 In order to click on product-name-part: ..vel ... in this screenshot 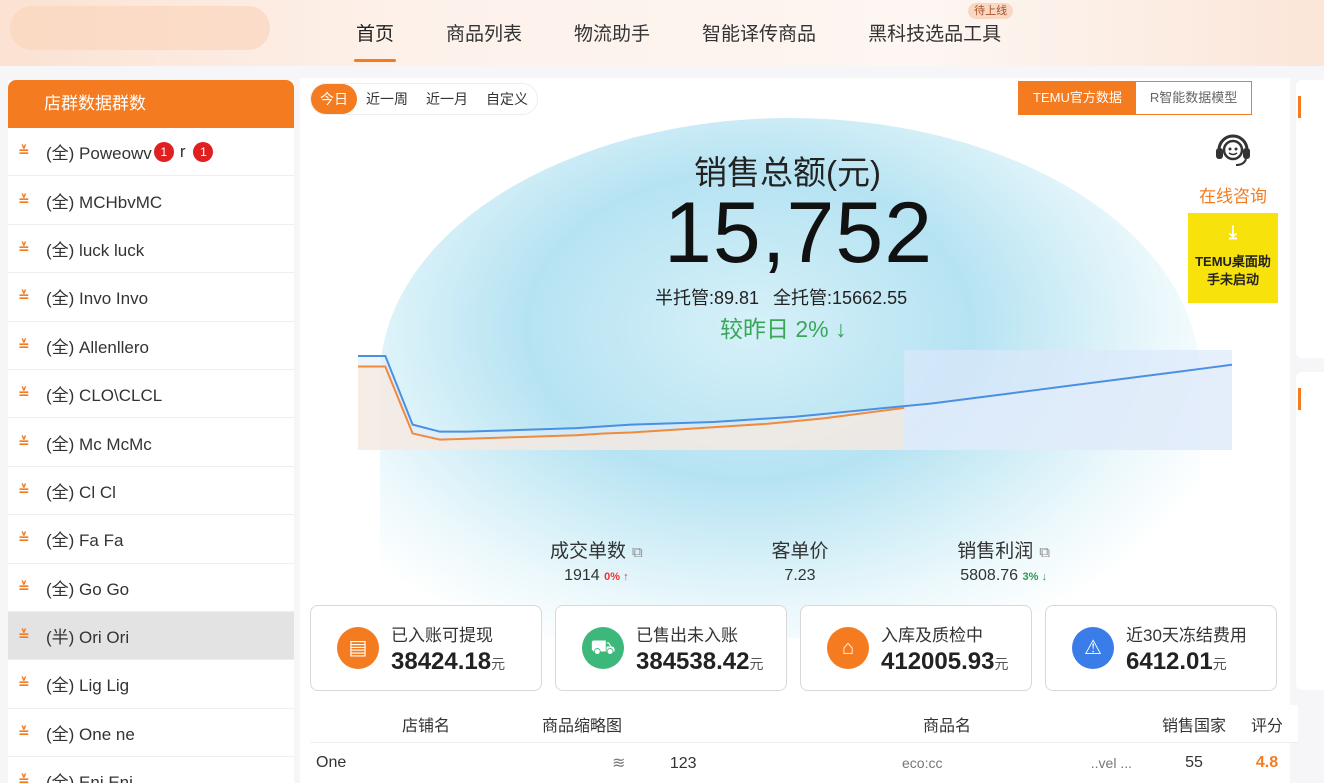, I will do `click(1111, 763)`.